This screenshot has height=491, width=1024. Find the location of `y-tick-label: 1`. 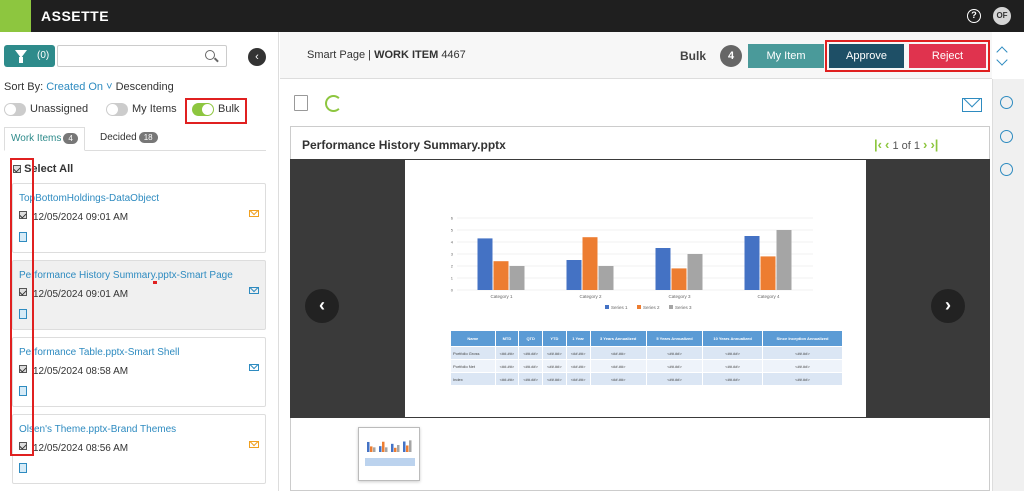

y-tick-label: 1 is located at coordinates (452, 278).